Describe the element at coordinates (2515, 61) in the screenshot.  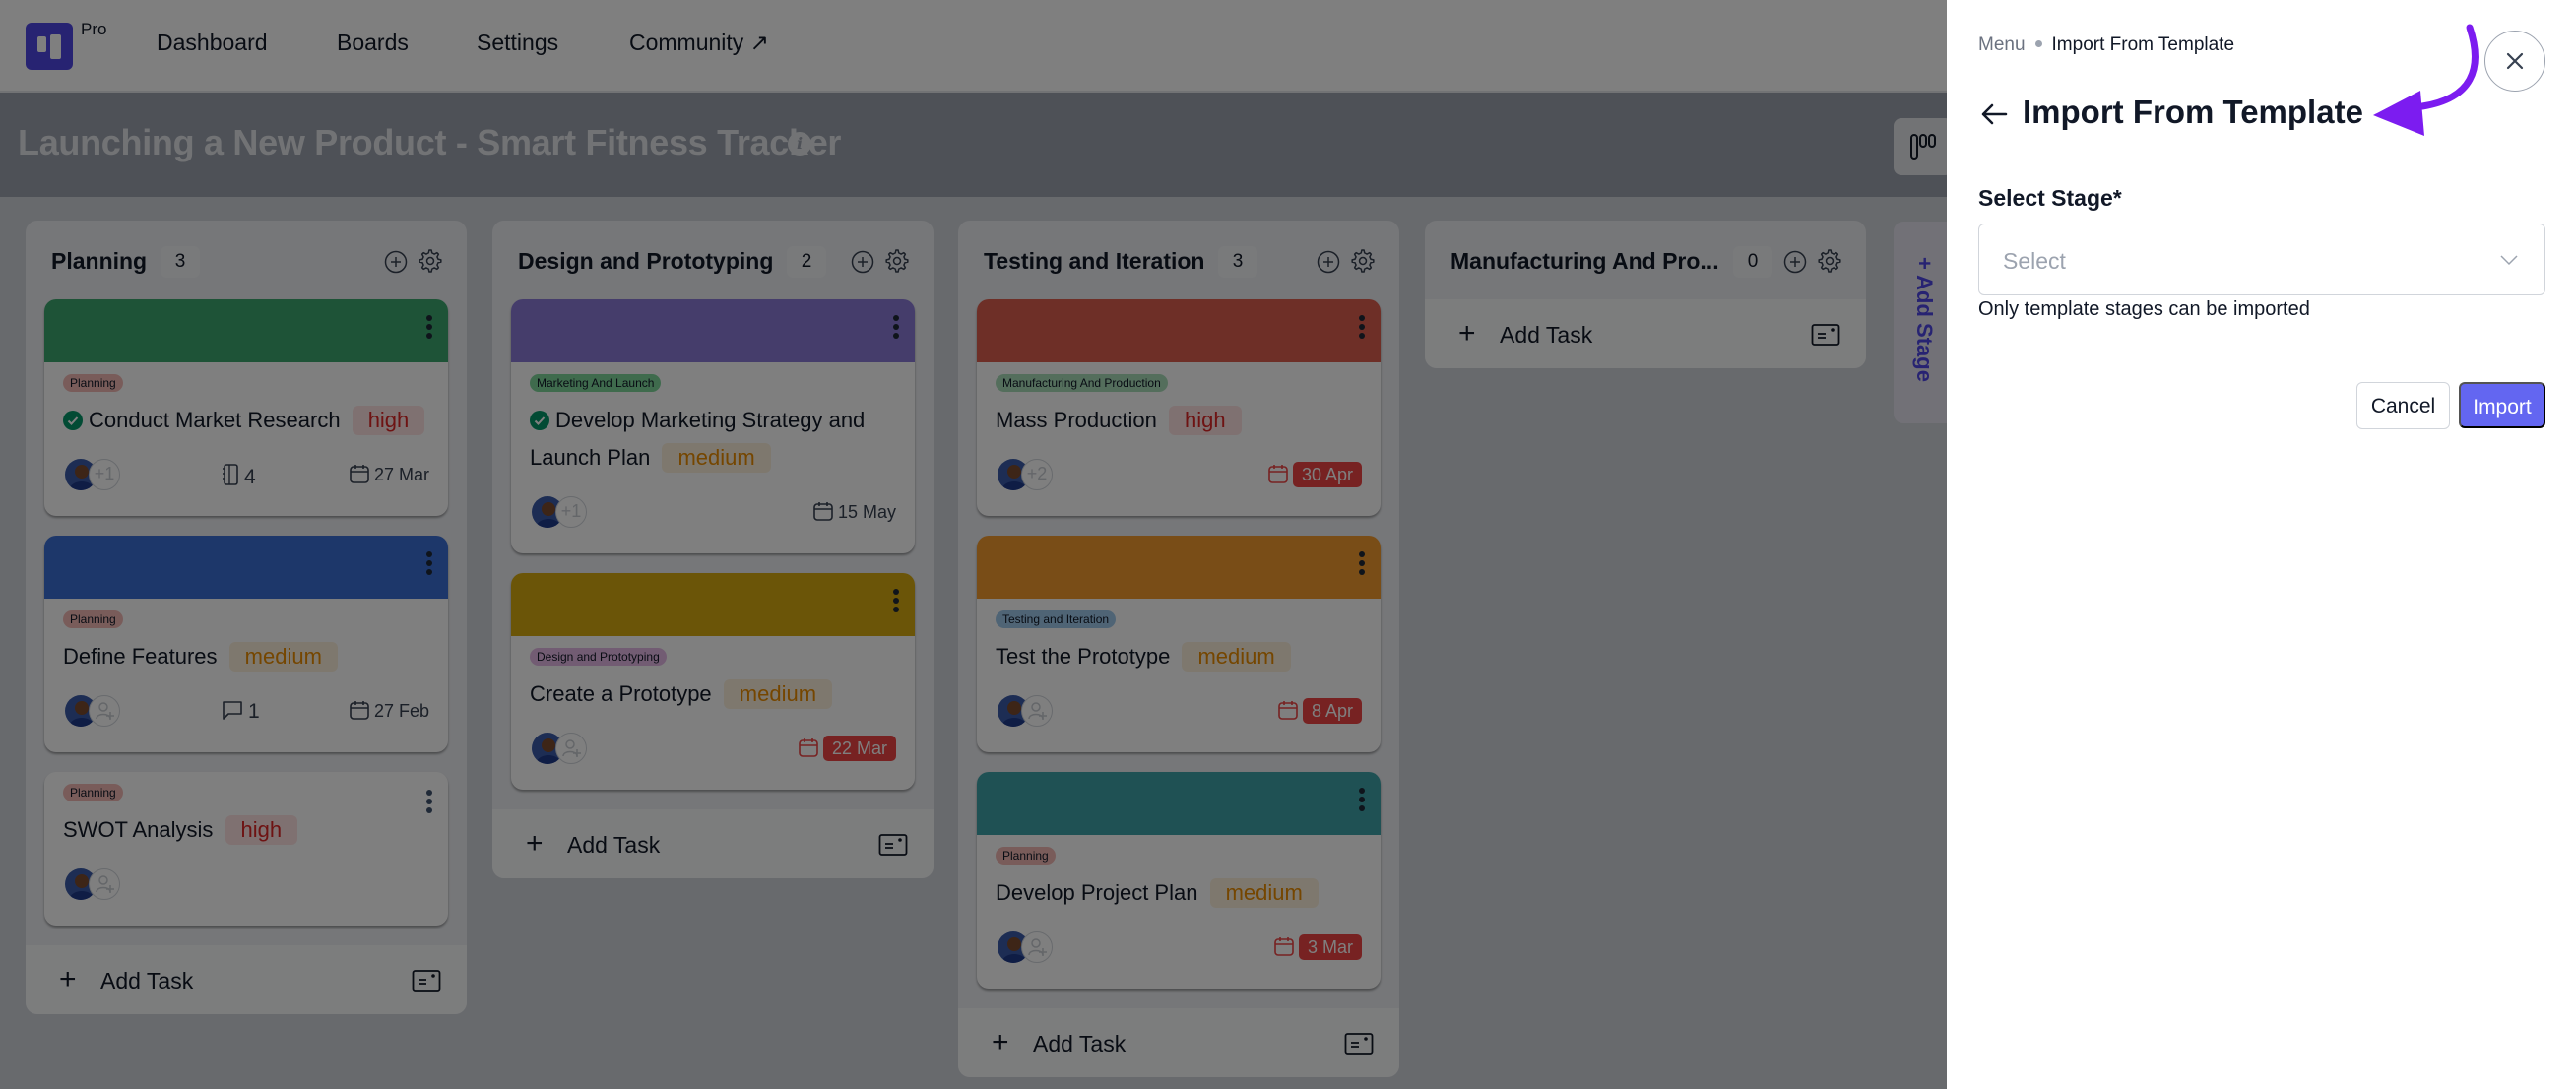
I see `close-icon` at that location.